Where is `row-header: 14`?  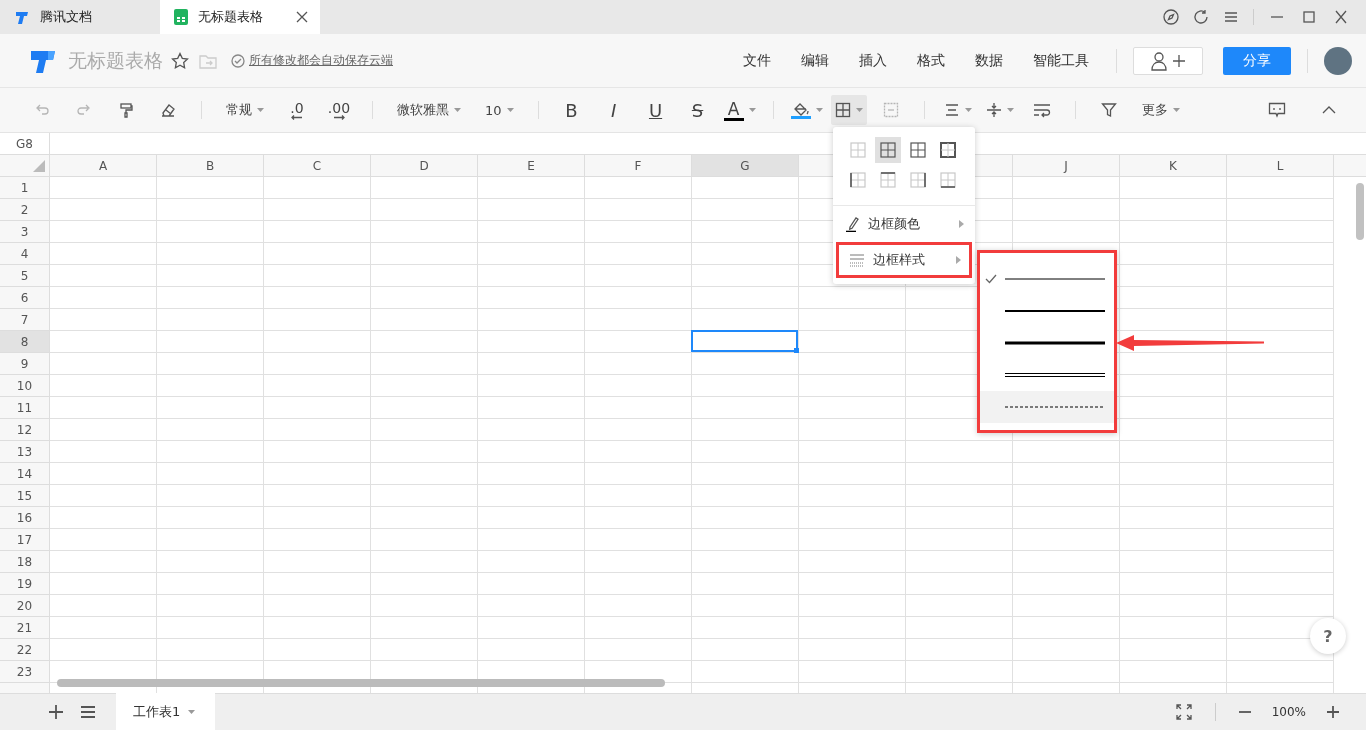 row-header: 14 is located at coordinates (25, 474).